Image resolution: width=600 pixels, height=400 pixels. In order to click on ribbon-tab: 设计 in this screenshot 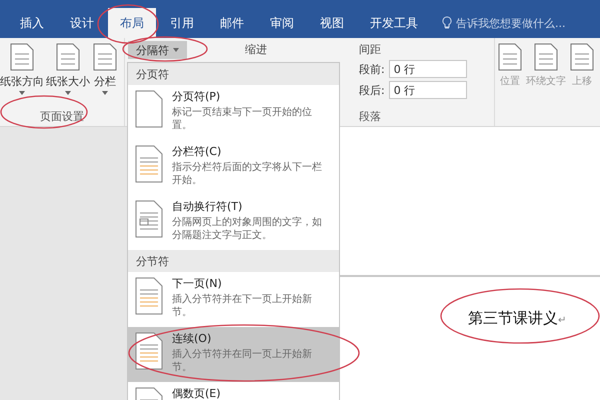, I will do `click(82, 23)`.